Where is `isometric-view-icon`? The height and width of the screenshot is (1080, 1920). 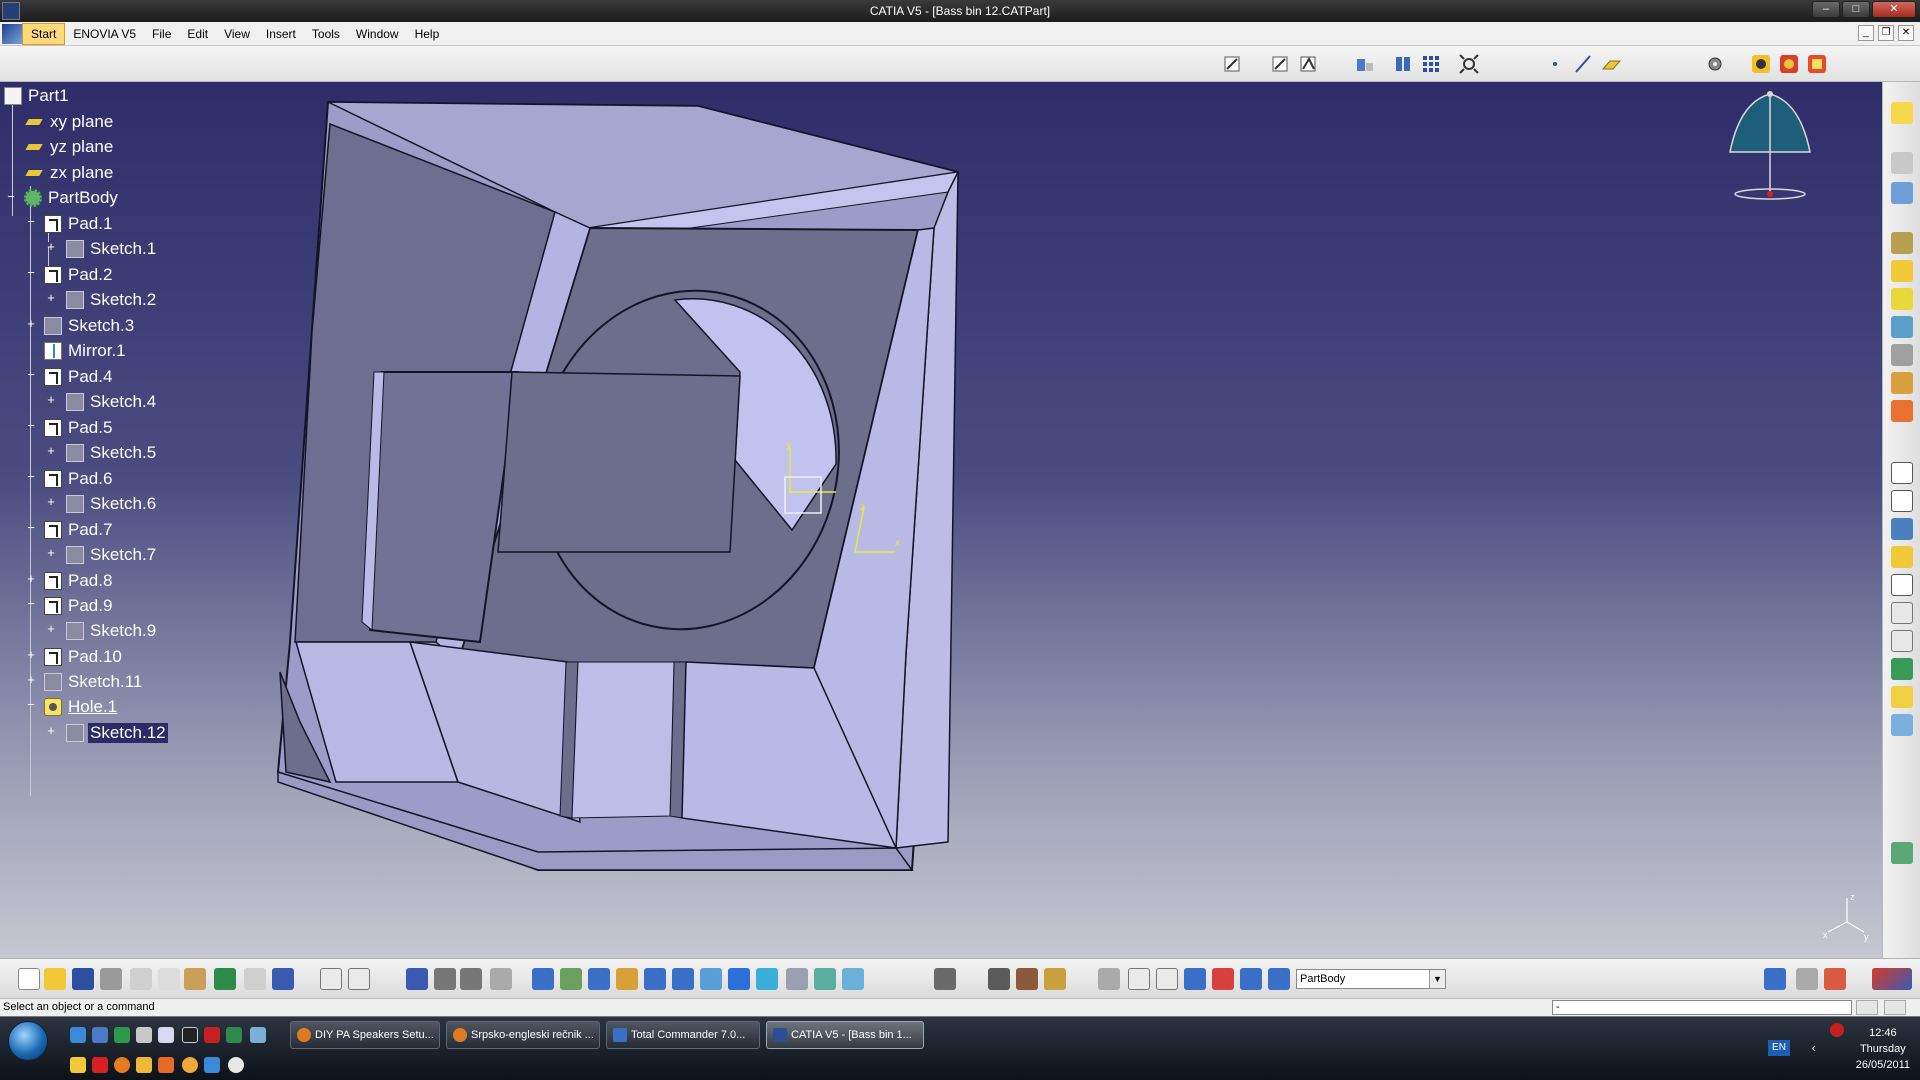
isometric-view-icon is located at coordinates (767, 979).